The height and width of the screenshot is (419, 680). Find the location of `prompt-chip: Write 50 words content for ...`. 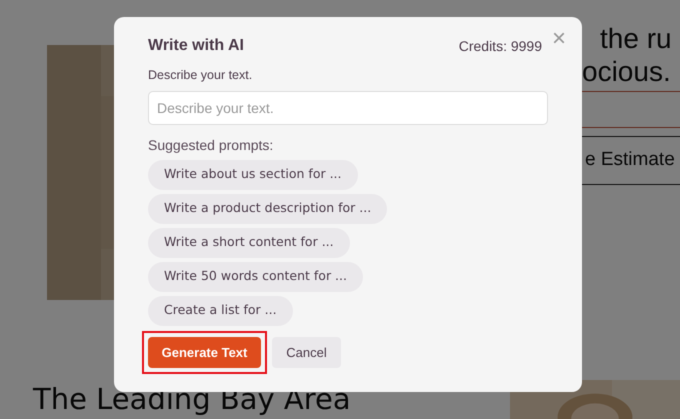

prompt-chip: Write 50 words content for ... is located at coordinates (255, 277).